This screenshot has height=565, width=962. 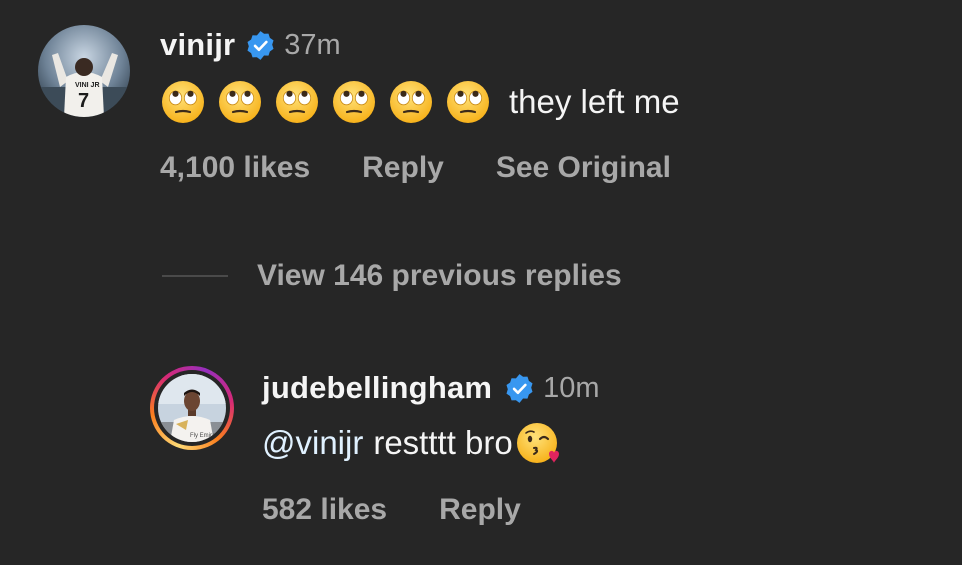 I want to click on comment-text: they left me, so click(x=594, y=101).